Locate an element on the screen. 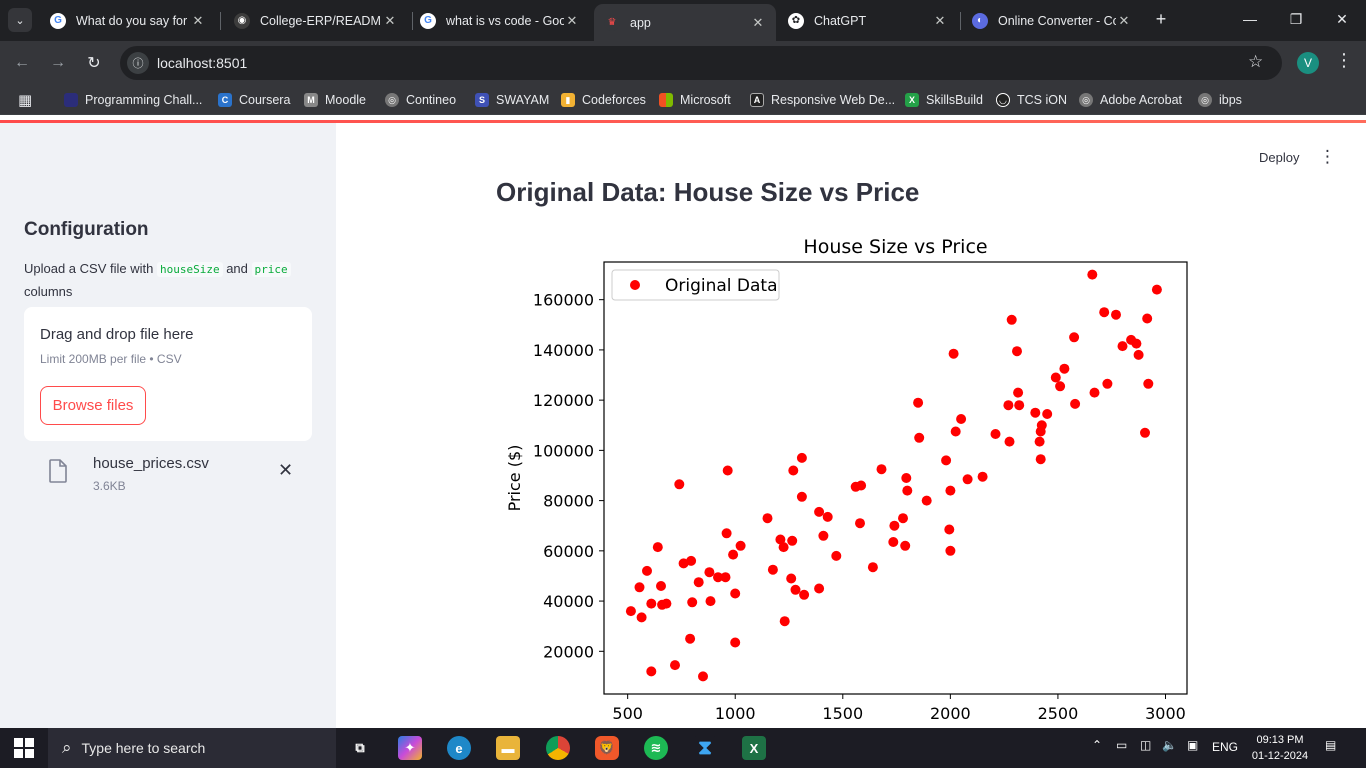 The image size is (1366, 768). y-tick-label: 40000 is located at coordinates (568, 601).